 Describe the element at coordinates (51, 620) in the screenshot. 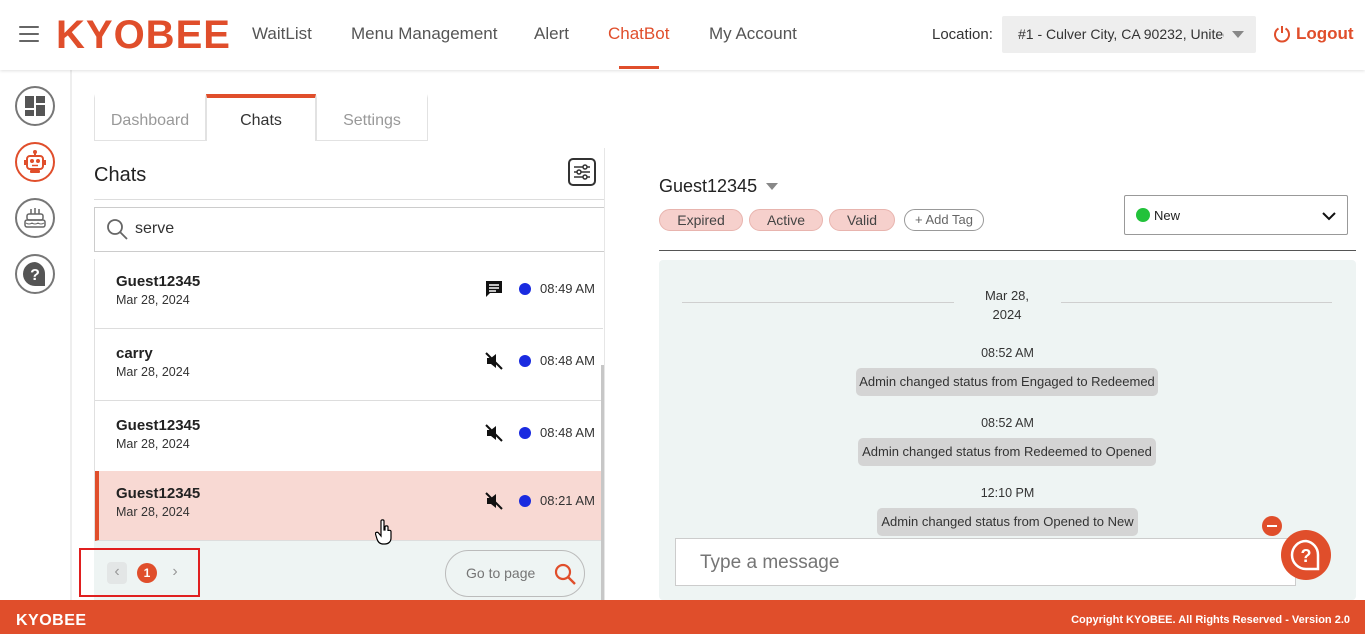

I see `footer-brand: KYOBEE` at that location.